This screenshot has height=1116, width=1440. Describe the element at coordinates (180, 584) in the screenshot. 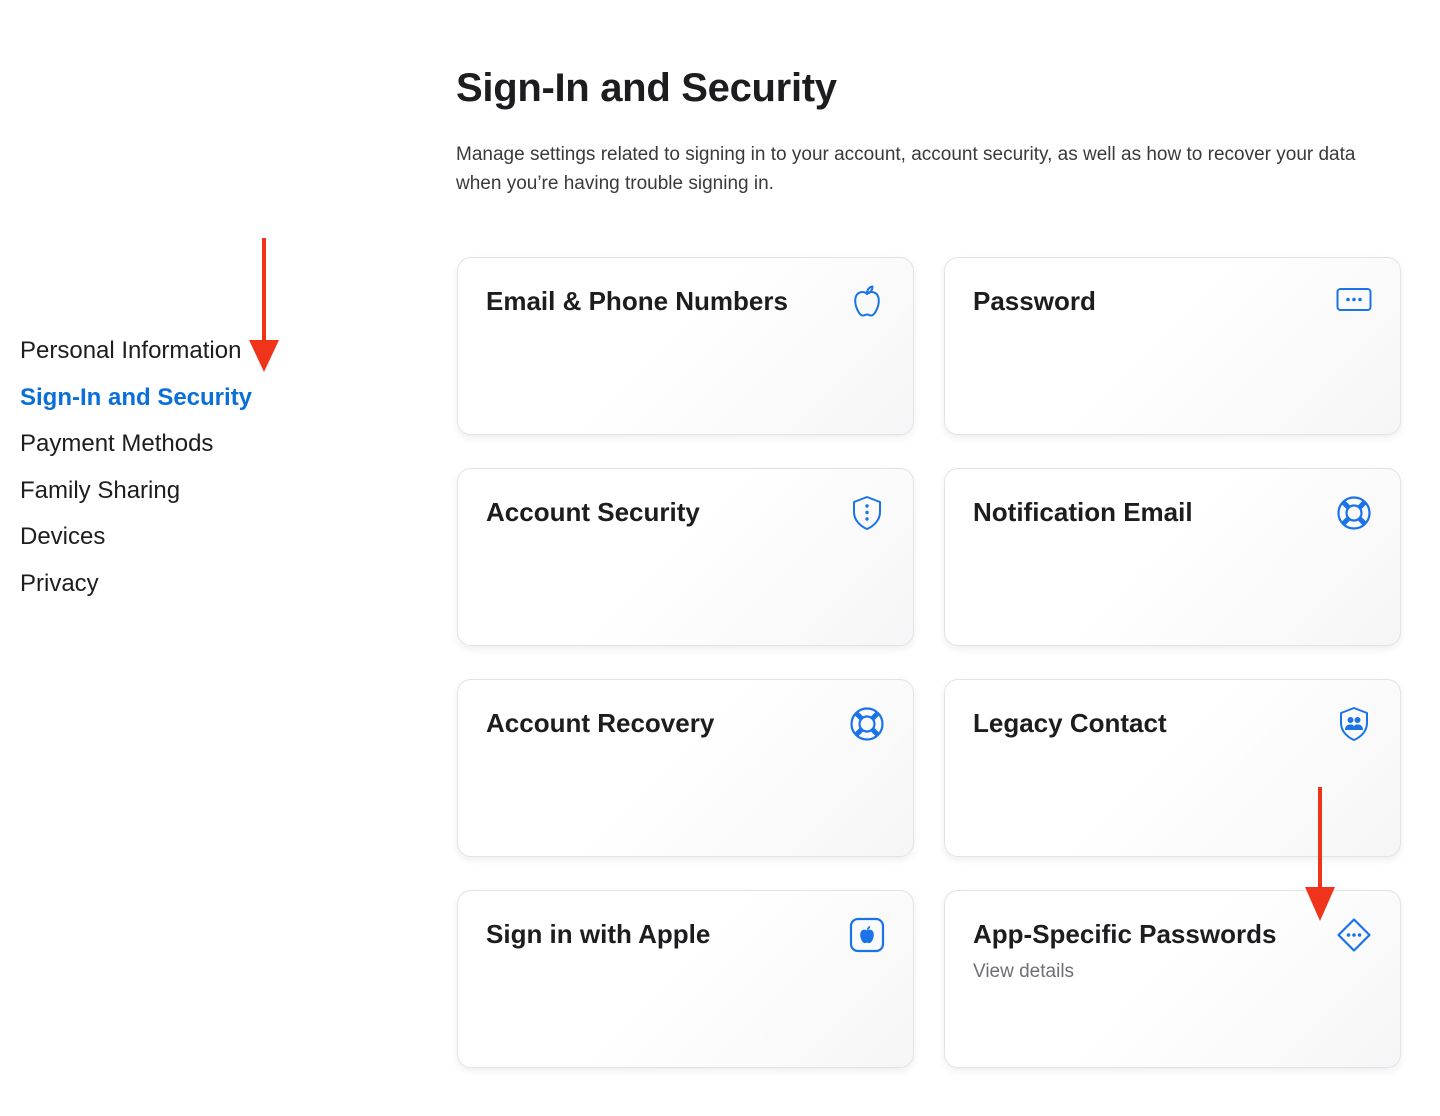

I see `sidebar-item-privacy: Privacy` at that location.